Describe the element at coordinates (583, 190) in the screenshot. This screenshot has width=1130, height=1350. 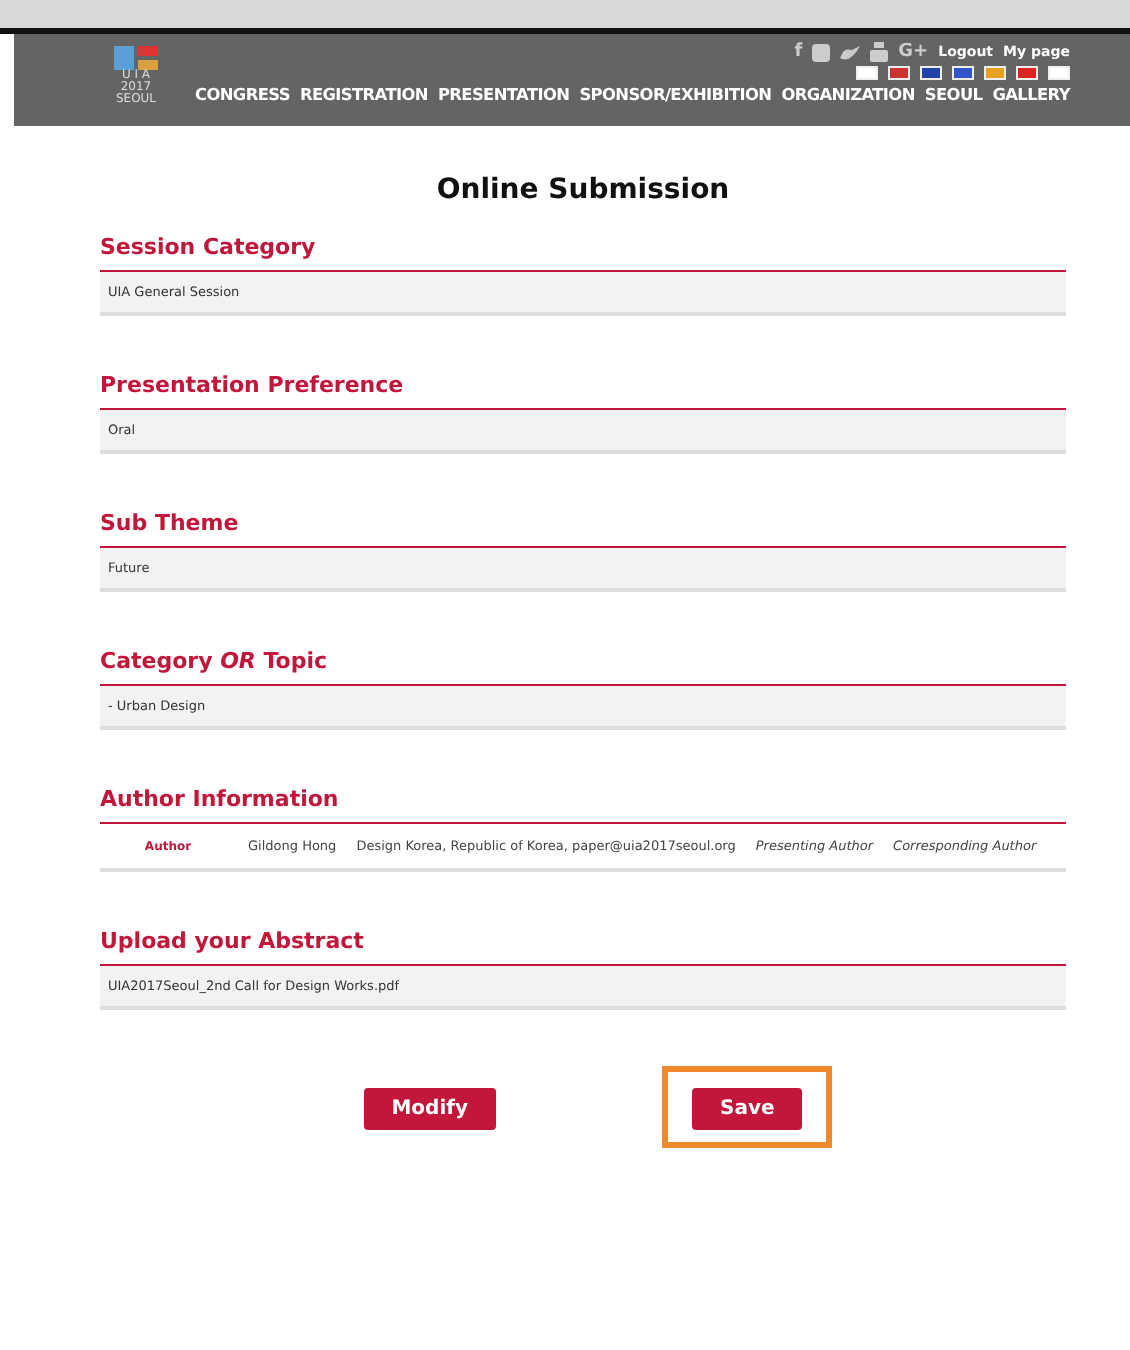
I see `page-title: Online Submission` at that location.